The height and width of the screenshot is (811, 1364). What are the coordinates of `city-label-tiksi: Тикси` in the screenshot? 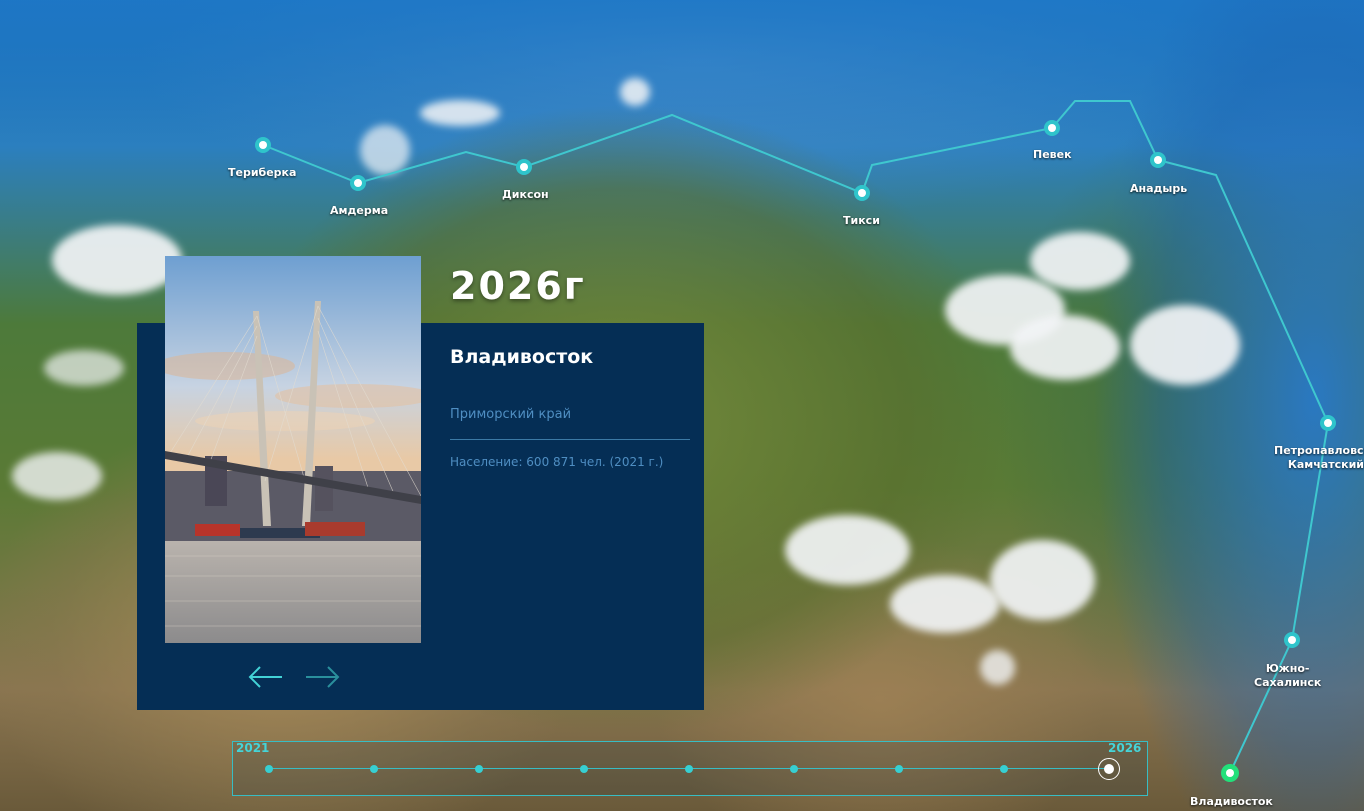 It's located at (861, 221).